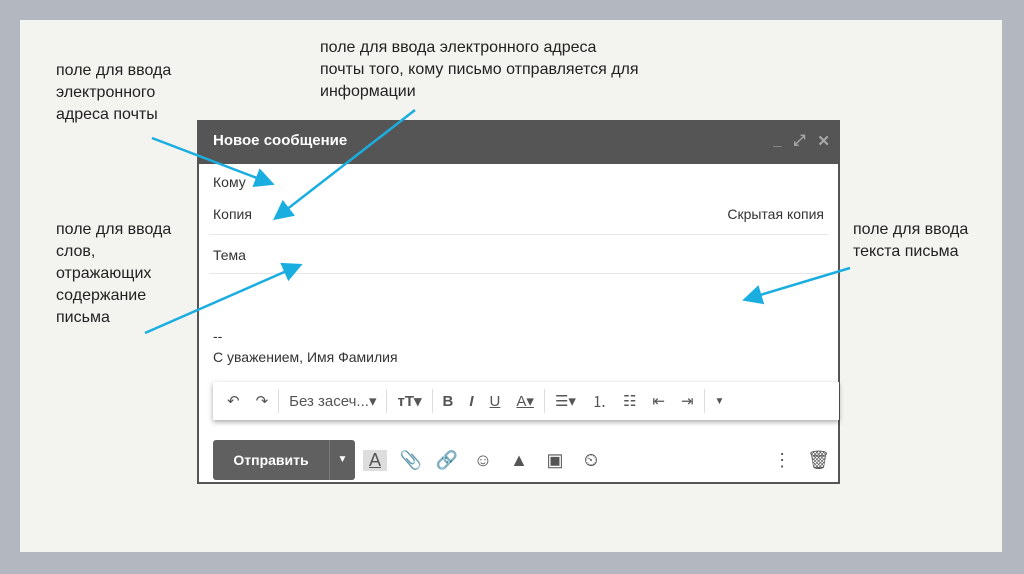 This screenshot has height=574, width=1024. Describe the element at coordinates (344, 165) in the screenshot. I see `arrow-cc` at that location.